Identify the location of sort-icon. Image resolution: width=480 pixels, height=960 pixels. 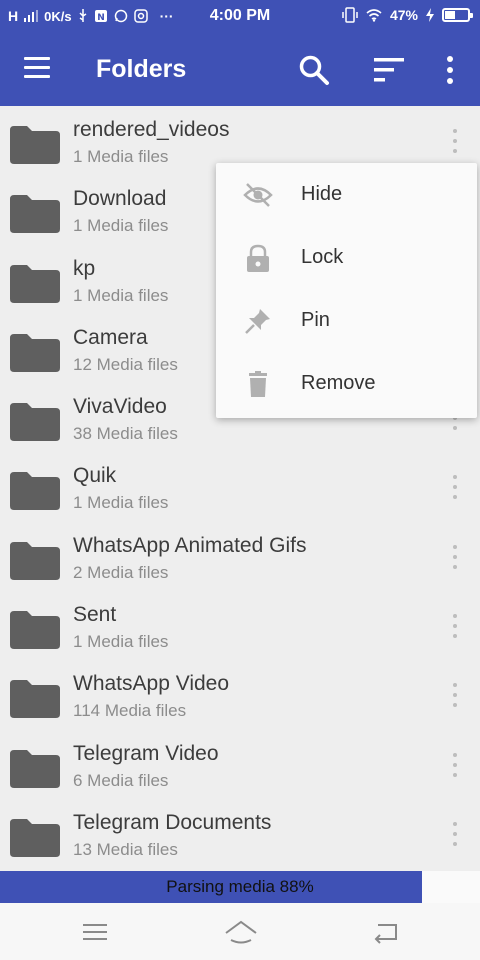
(389, 70).